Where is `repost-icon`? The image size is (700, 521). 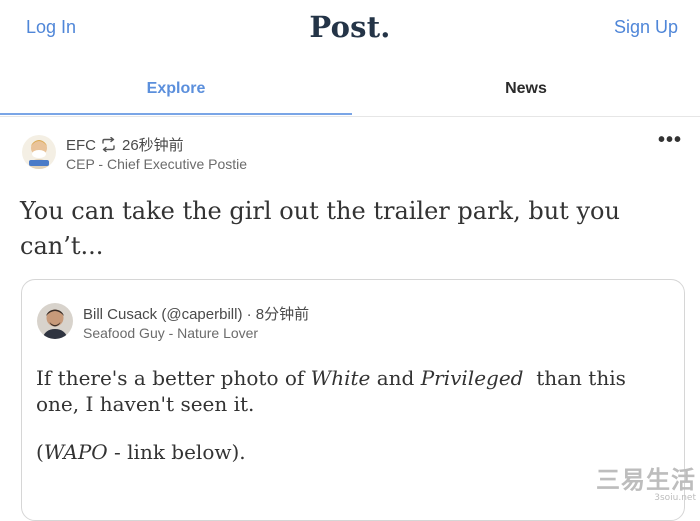
repost-icon is located at coordinates (108, 146).